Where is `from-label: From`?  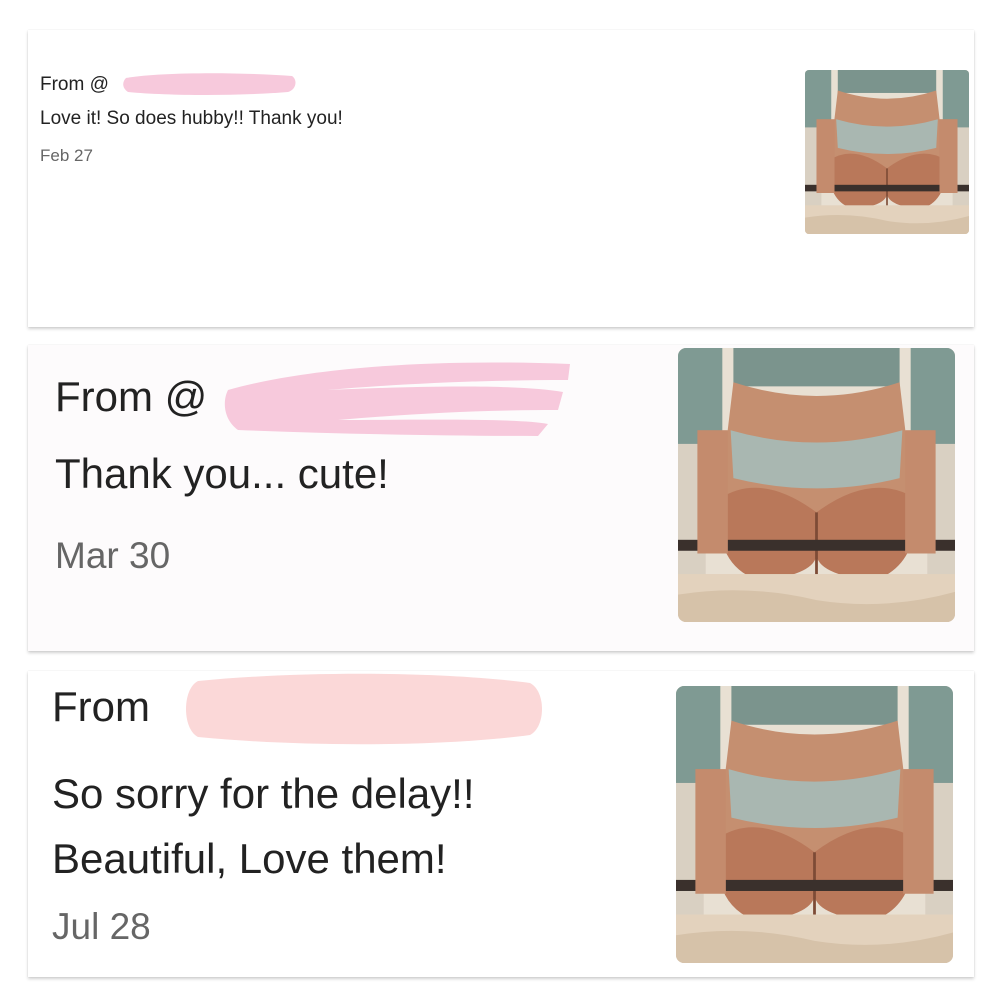 from-label: From is located at coordinates (101, 706).